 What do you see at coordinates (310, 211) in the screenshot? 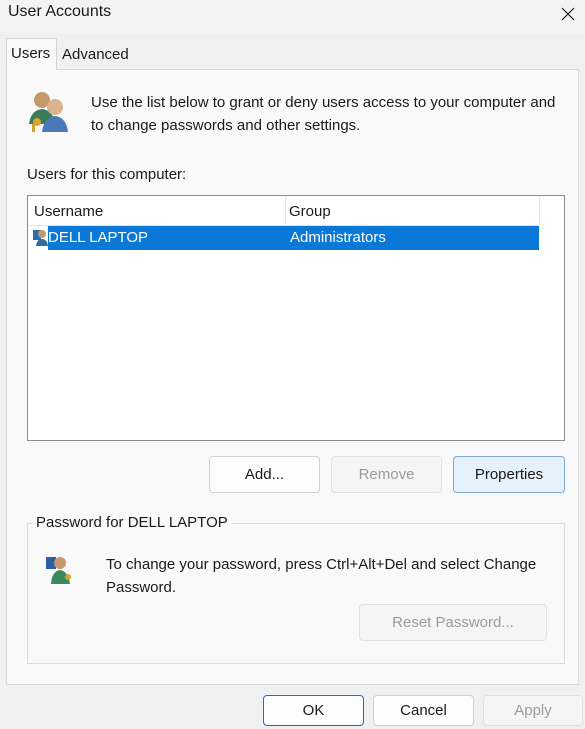
I see `column-header-group: Group` at bounding box center [310, 211].